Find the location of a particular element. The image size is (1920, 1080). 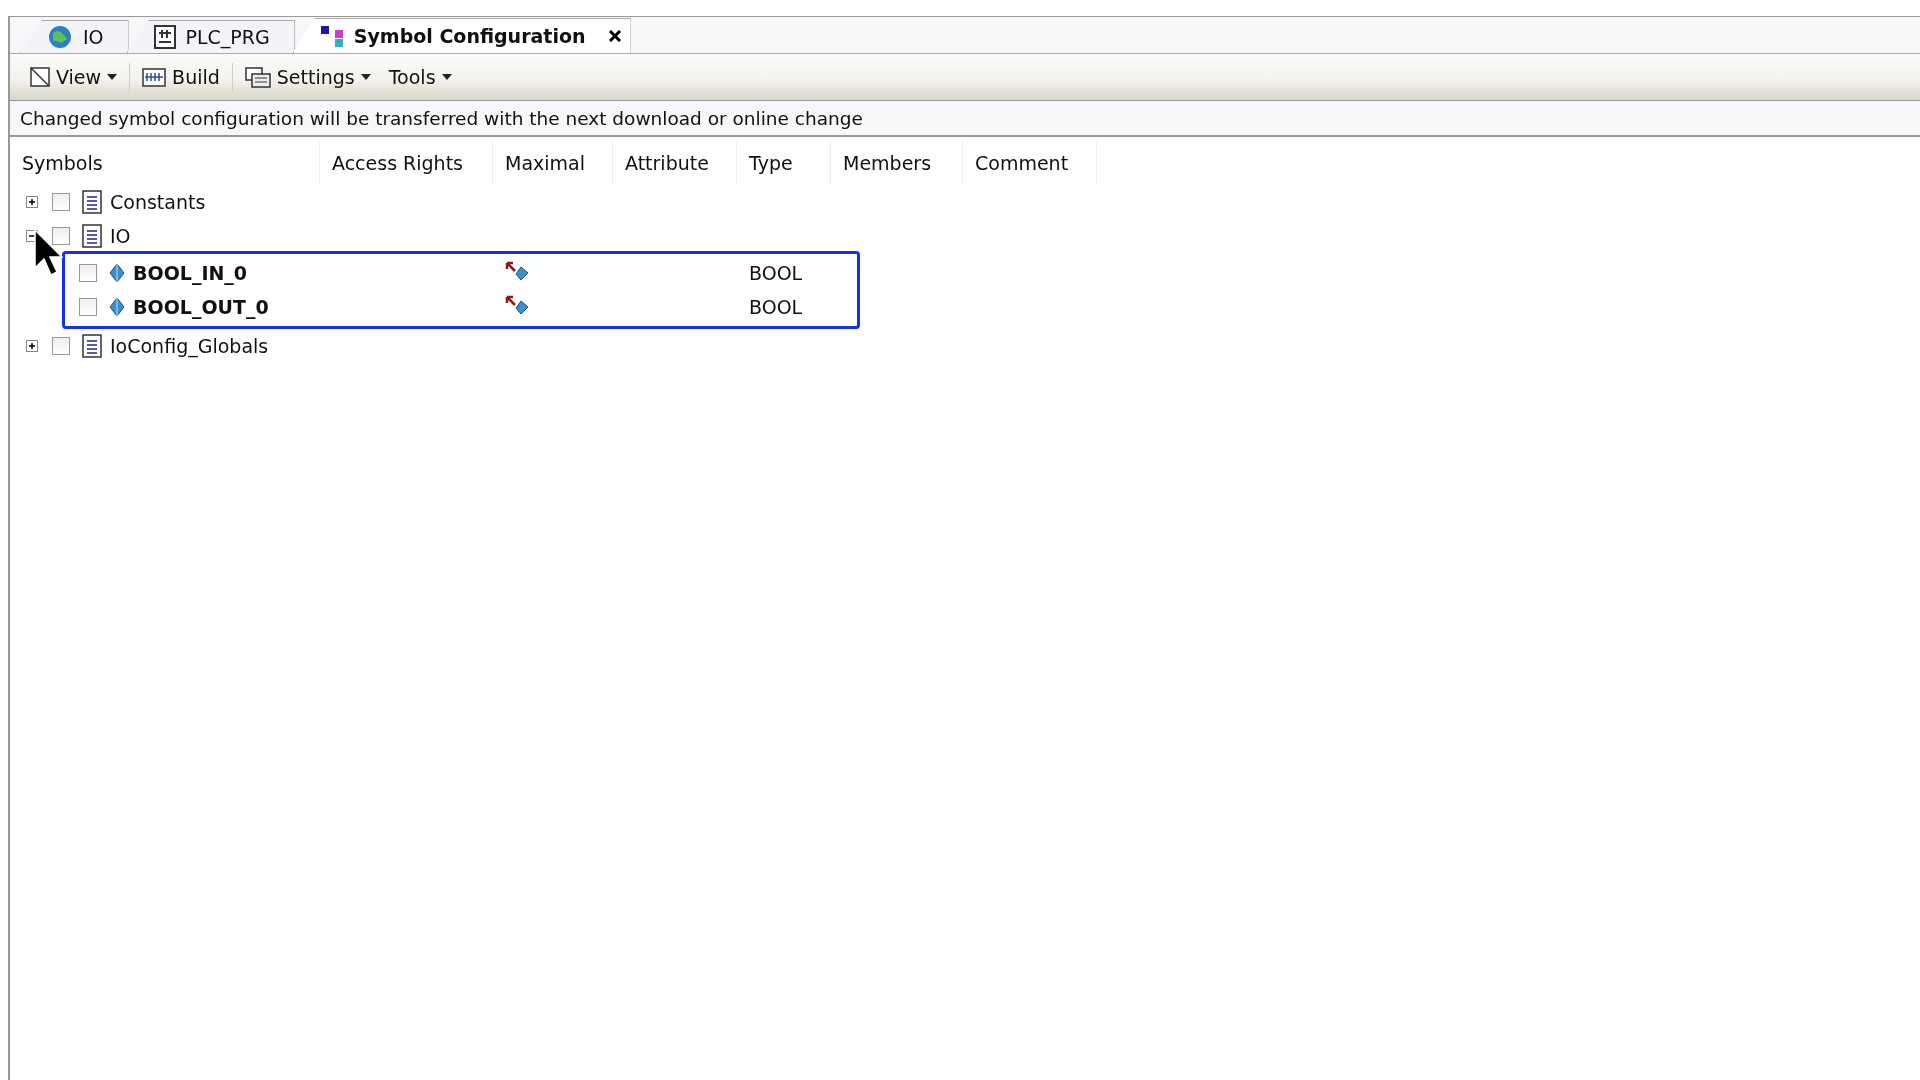

column-header: Attribute is located at coordinates (675, 163).